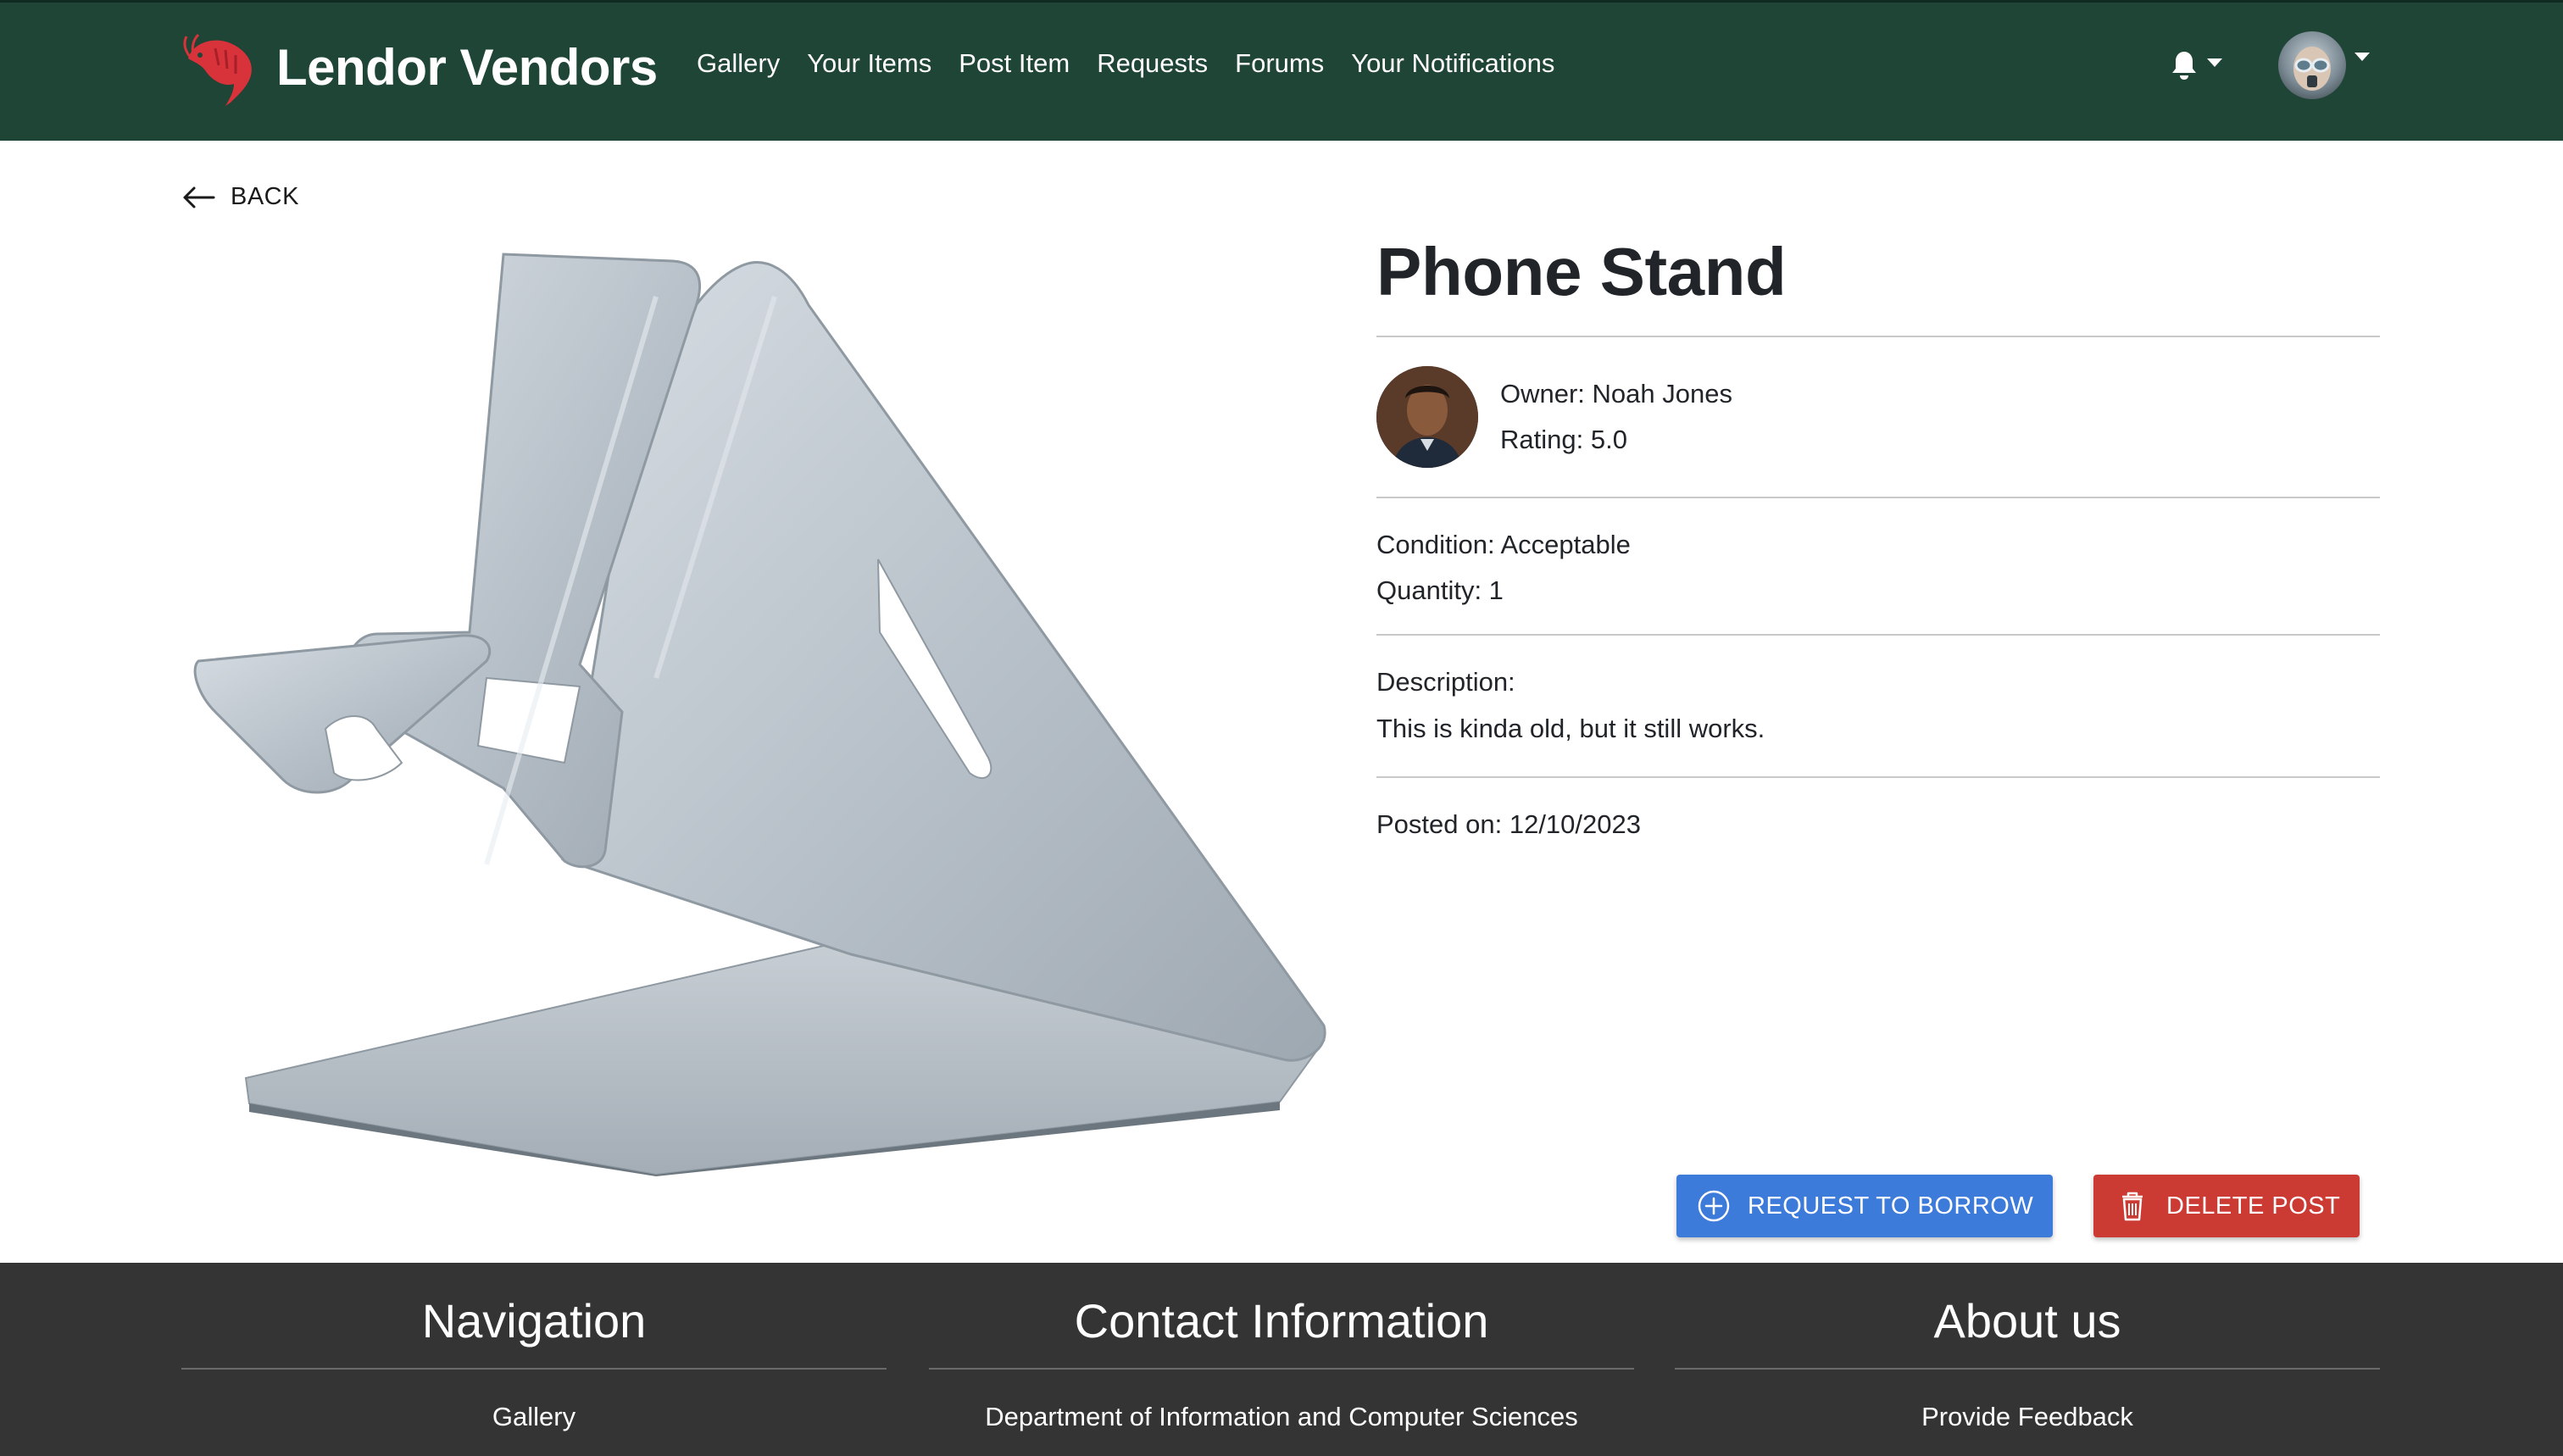  I want to click on request-to-borrow-label: REQUEST TO BORROW, so click(1891, 1206).